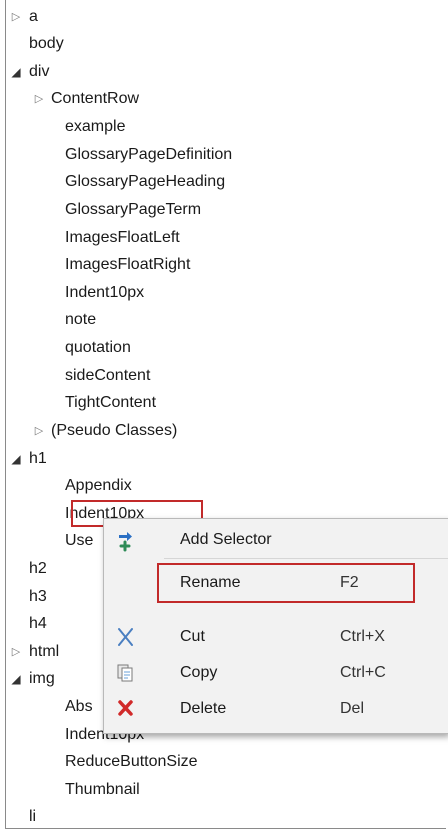  I want to click on tree-item-label: Use, so click(79, 540).